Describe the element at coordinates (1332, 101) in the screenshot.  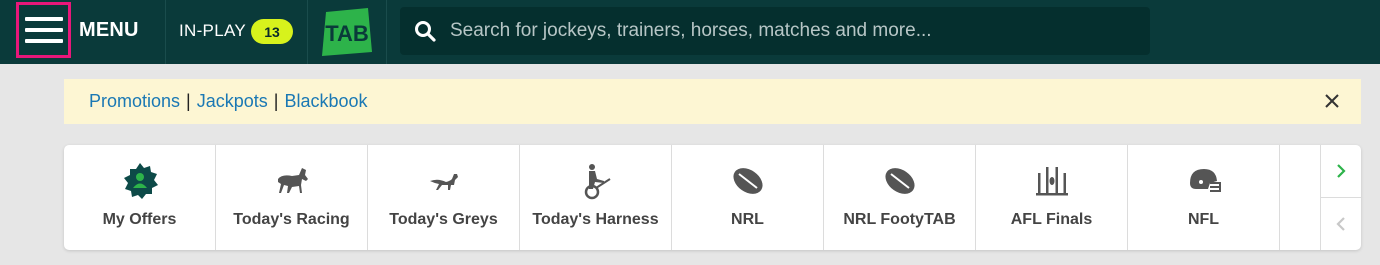
I see `close-icon` at that location.